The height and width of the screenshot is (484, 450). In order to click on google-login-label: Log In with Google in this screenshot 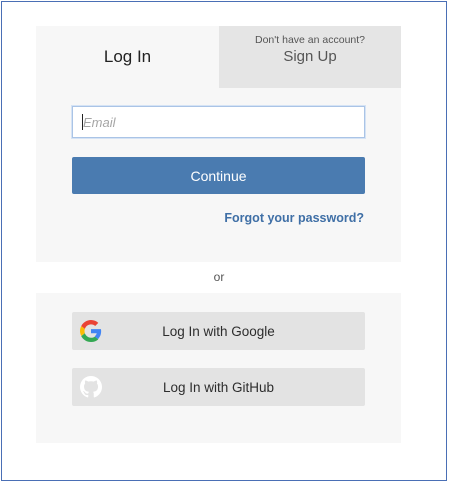, I will do `click(218, 331)`.